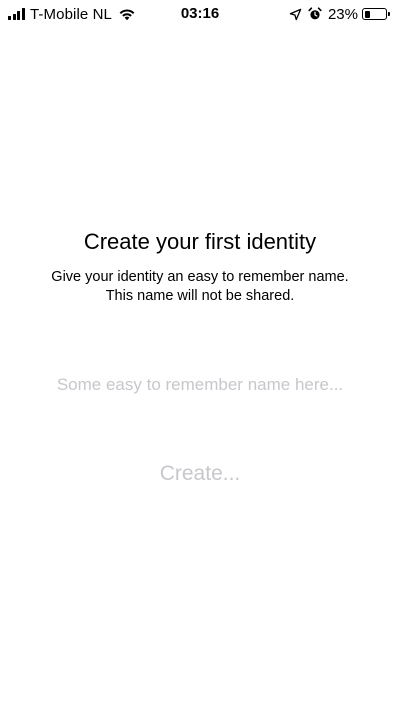 The width and height of the screenshot is (400, 710). I want to click on battery-level-fill, so click(367, 14).